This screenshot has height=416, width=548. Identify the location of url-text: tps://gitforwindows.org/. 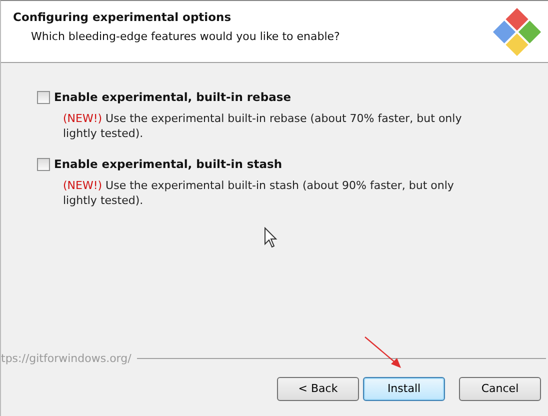
(66, 358).